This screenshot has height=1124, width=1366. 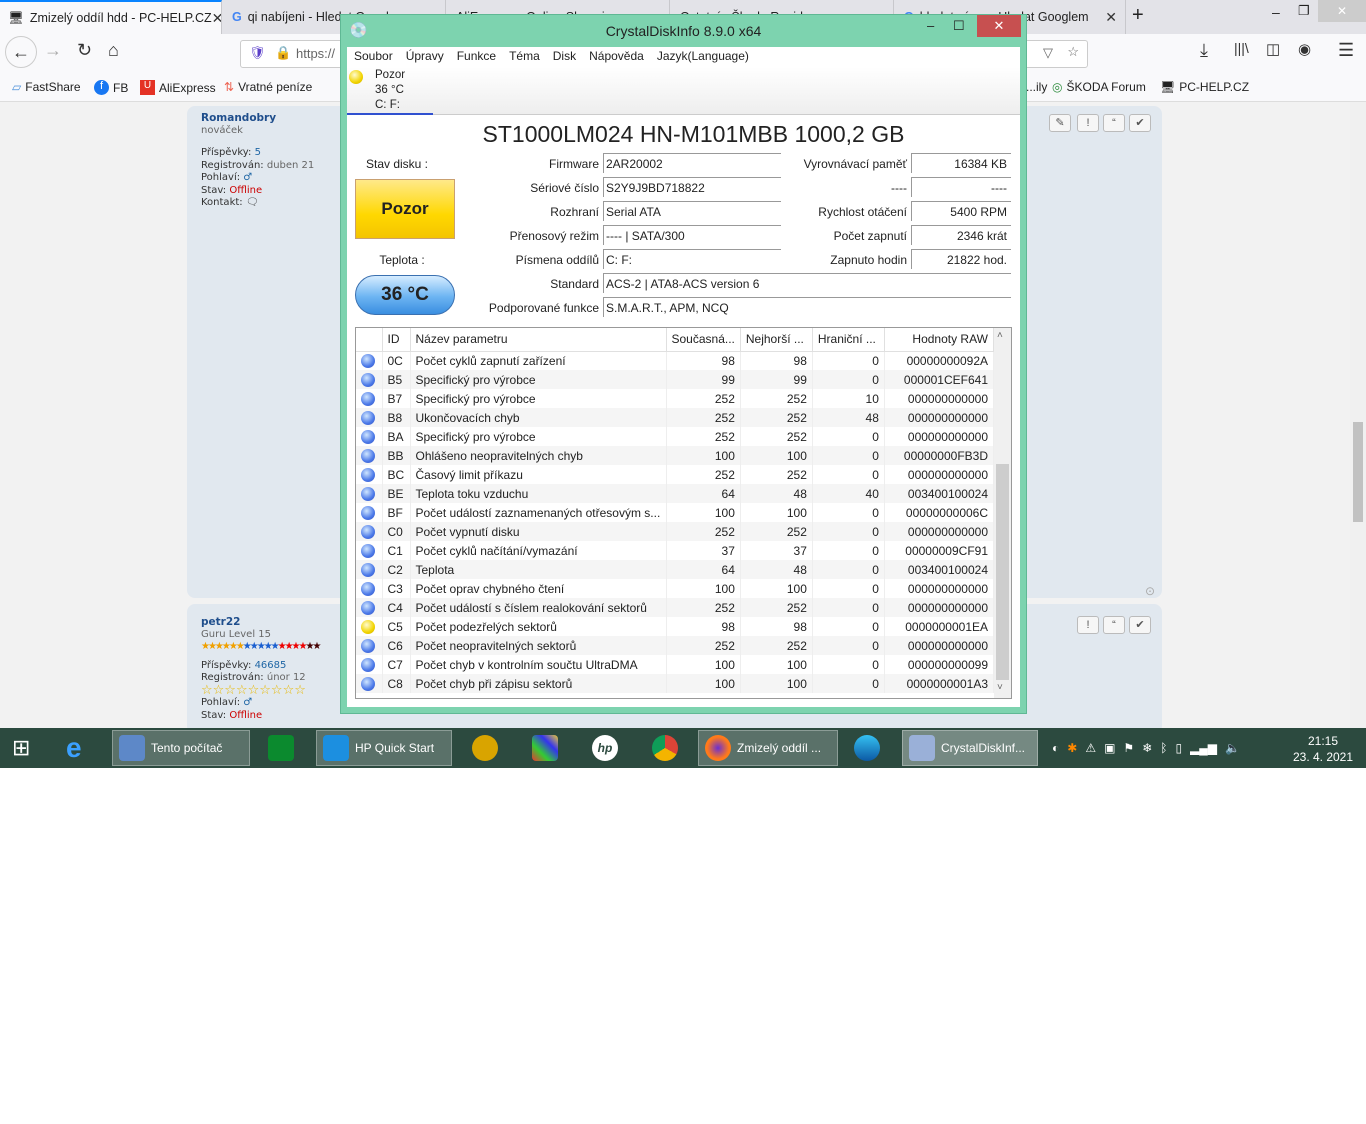 What do you see at coordinates (1304, 11) in the screenshot?
I see `restore-button: ❐` at bounding box center [1304, 11].